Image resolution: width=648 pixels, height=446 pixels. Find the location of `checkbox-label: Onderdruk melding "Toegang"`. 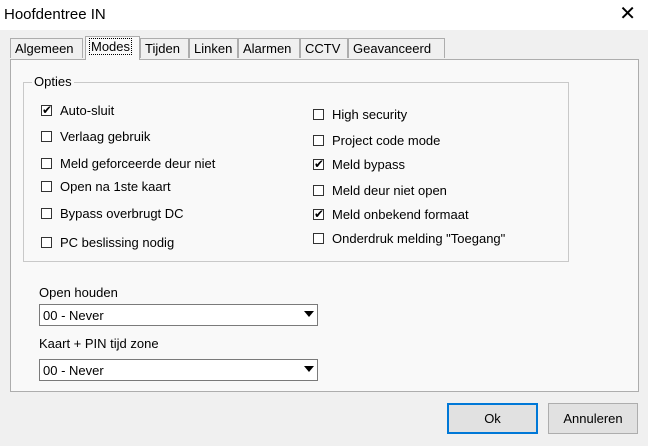

checkbox-label: Onderdruk melding "Toegang" is located at coordinates (419, 238).